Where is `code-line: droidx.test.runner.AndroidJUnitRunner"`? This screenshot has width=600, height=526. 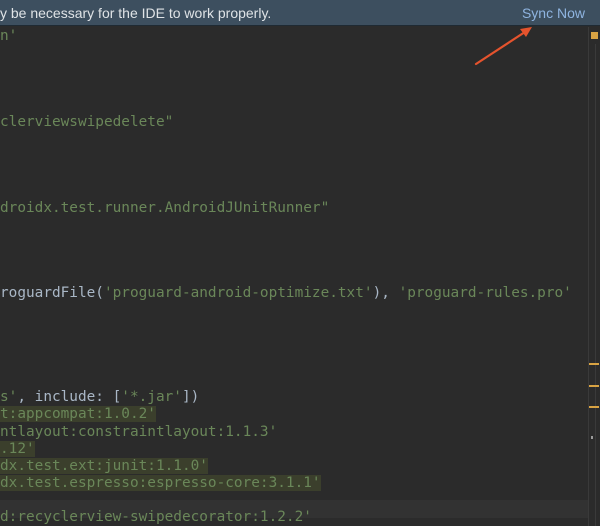
code-line: droidx.test.runner.AndroidJUnitRunner" is located at coordinates (165, 208).